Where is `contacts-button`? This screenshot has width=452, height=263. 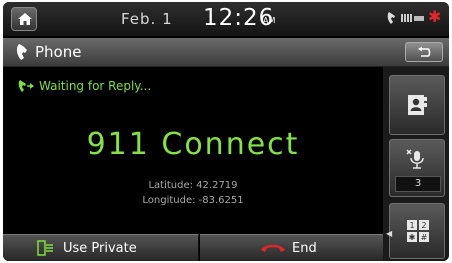
contacts-button is located at coordinates (417, 105).